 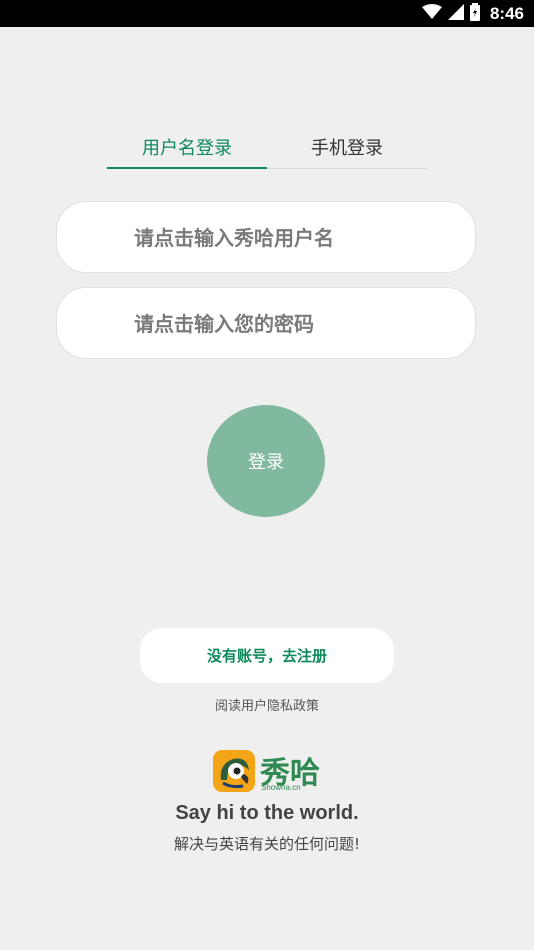 I want to click on username-input, so click(x=294, y=238).